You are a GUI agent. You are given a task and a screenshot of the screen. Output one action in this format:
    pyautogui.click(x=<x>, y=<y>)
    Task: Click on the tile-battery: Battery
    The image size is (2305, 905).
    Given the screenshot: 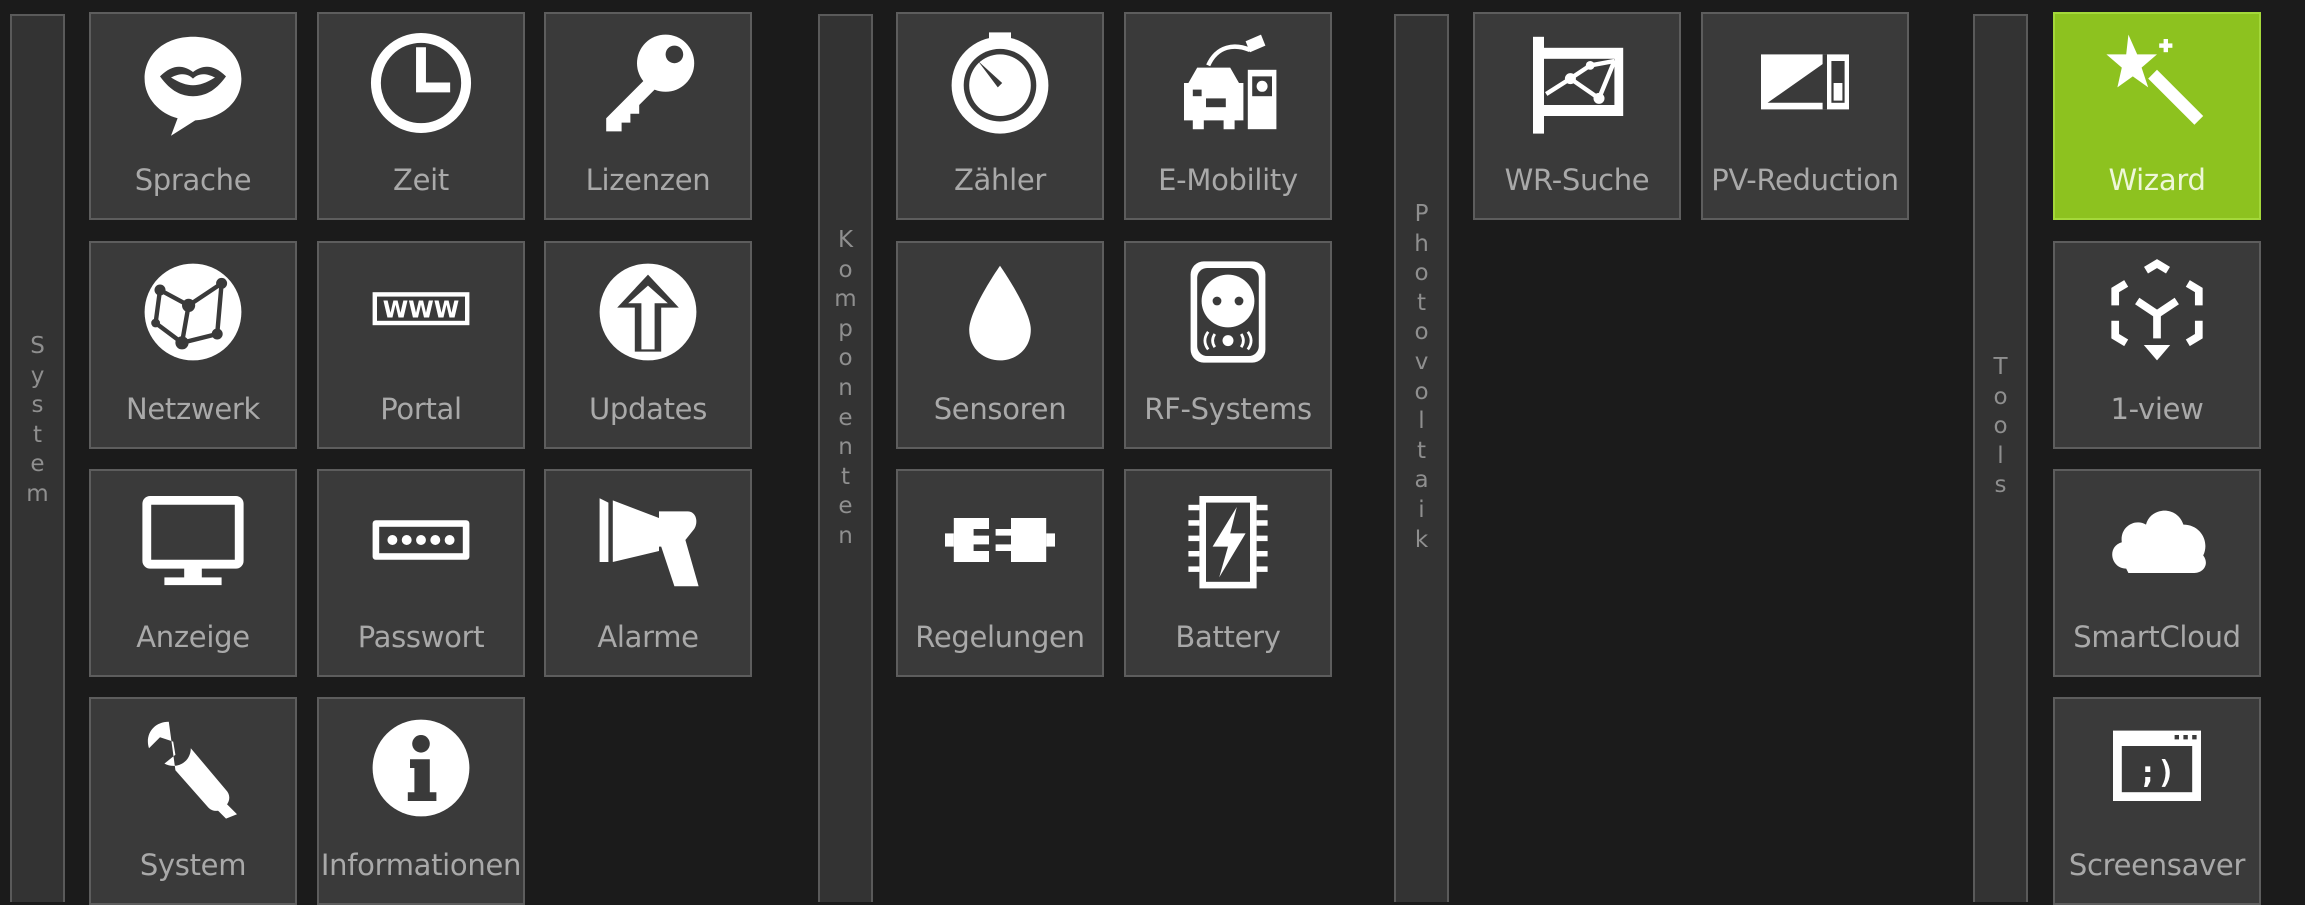 What is the action you would take?
    pyautogui.click(x=1228, y=573)
    